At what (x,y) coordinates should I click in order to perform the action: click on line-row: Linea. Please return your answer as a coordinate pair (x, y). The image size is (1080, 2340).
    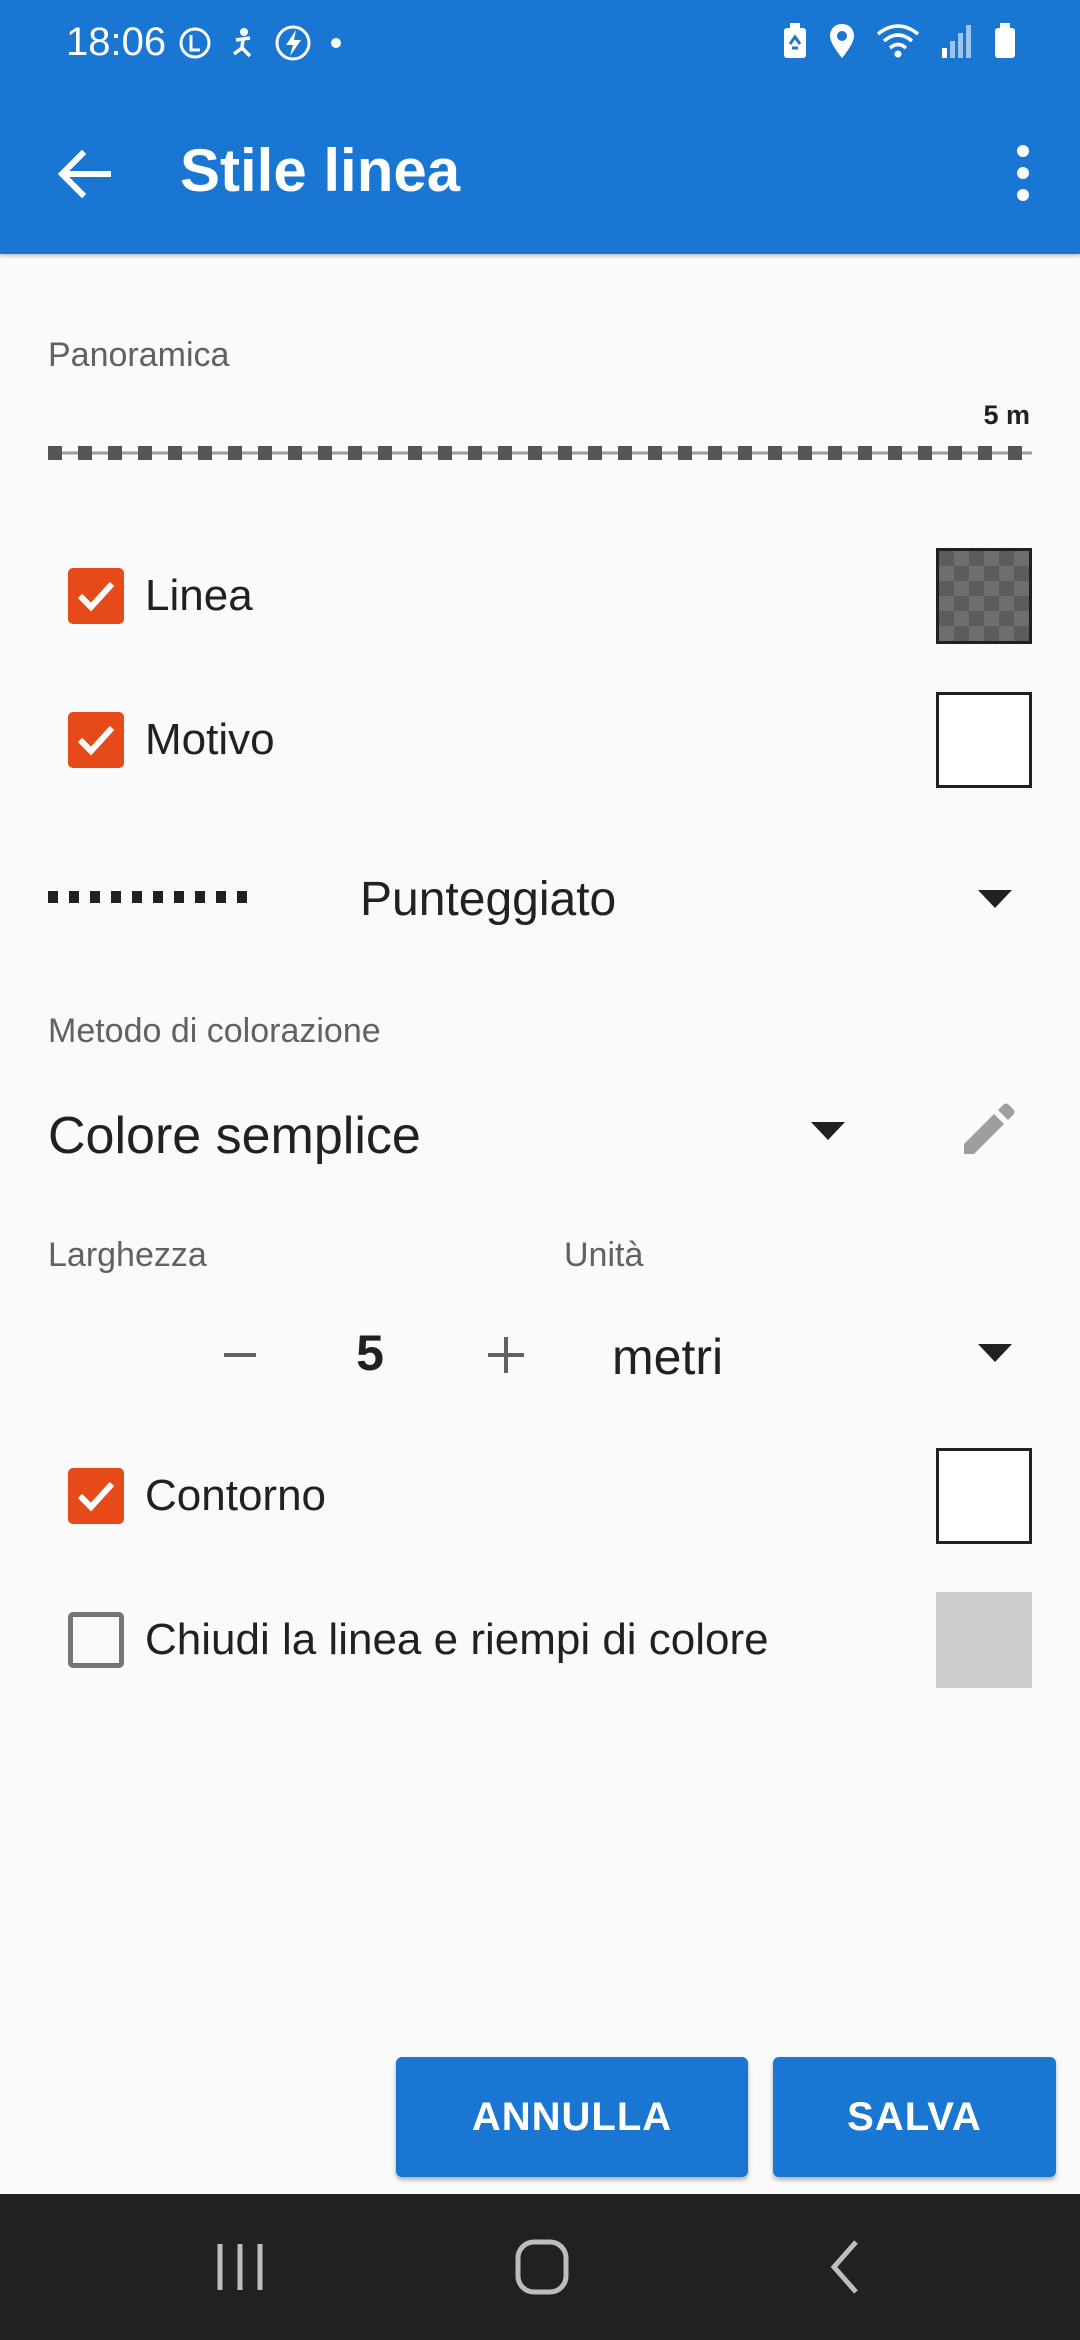
    Looking at the image, I should click on (540, 596).